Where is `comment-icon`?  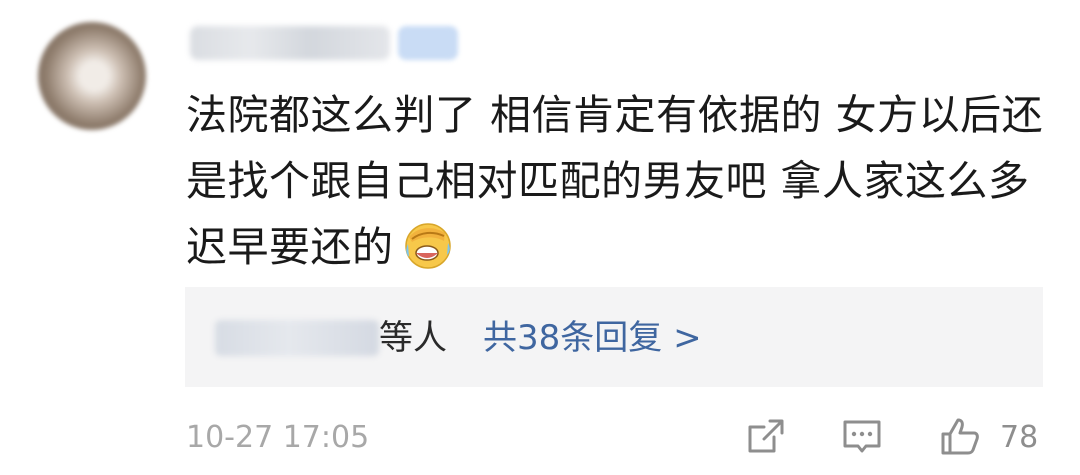 comment-icon is located at coordinates (862, 437).